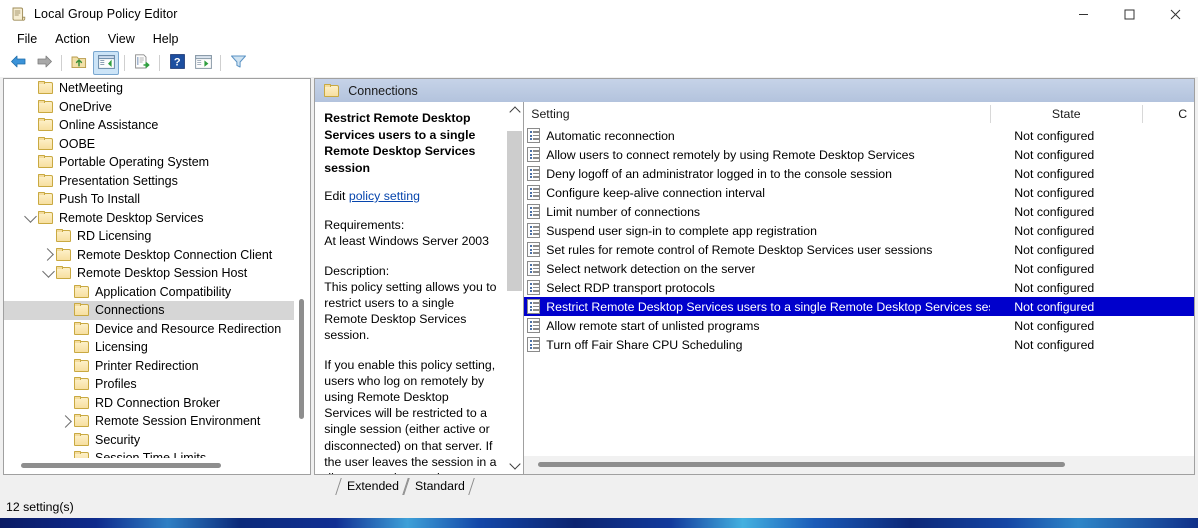  I want to click on filter-button, so click(238, 63).